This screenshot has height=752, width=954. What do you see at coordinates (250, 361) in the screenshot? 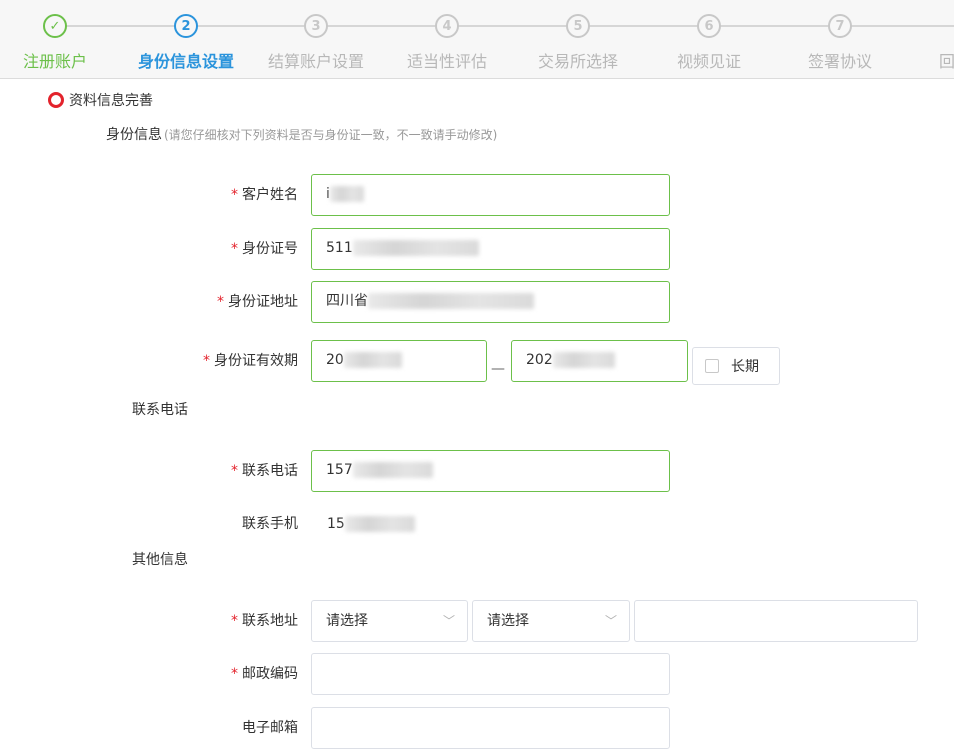
I see `validity-label: * 身份证有效期` at bounding box center [250, 361].